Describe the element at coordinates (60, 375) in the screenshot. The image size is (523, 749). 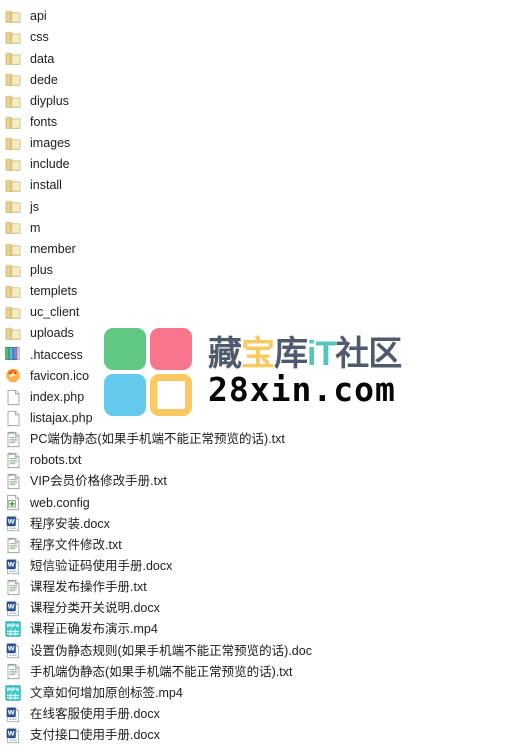
I see `file-name: favicon.ico` at that location.